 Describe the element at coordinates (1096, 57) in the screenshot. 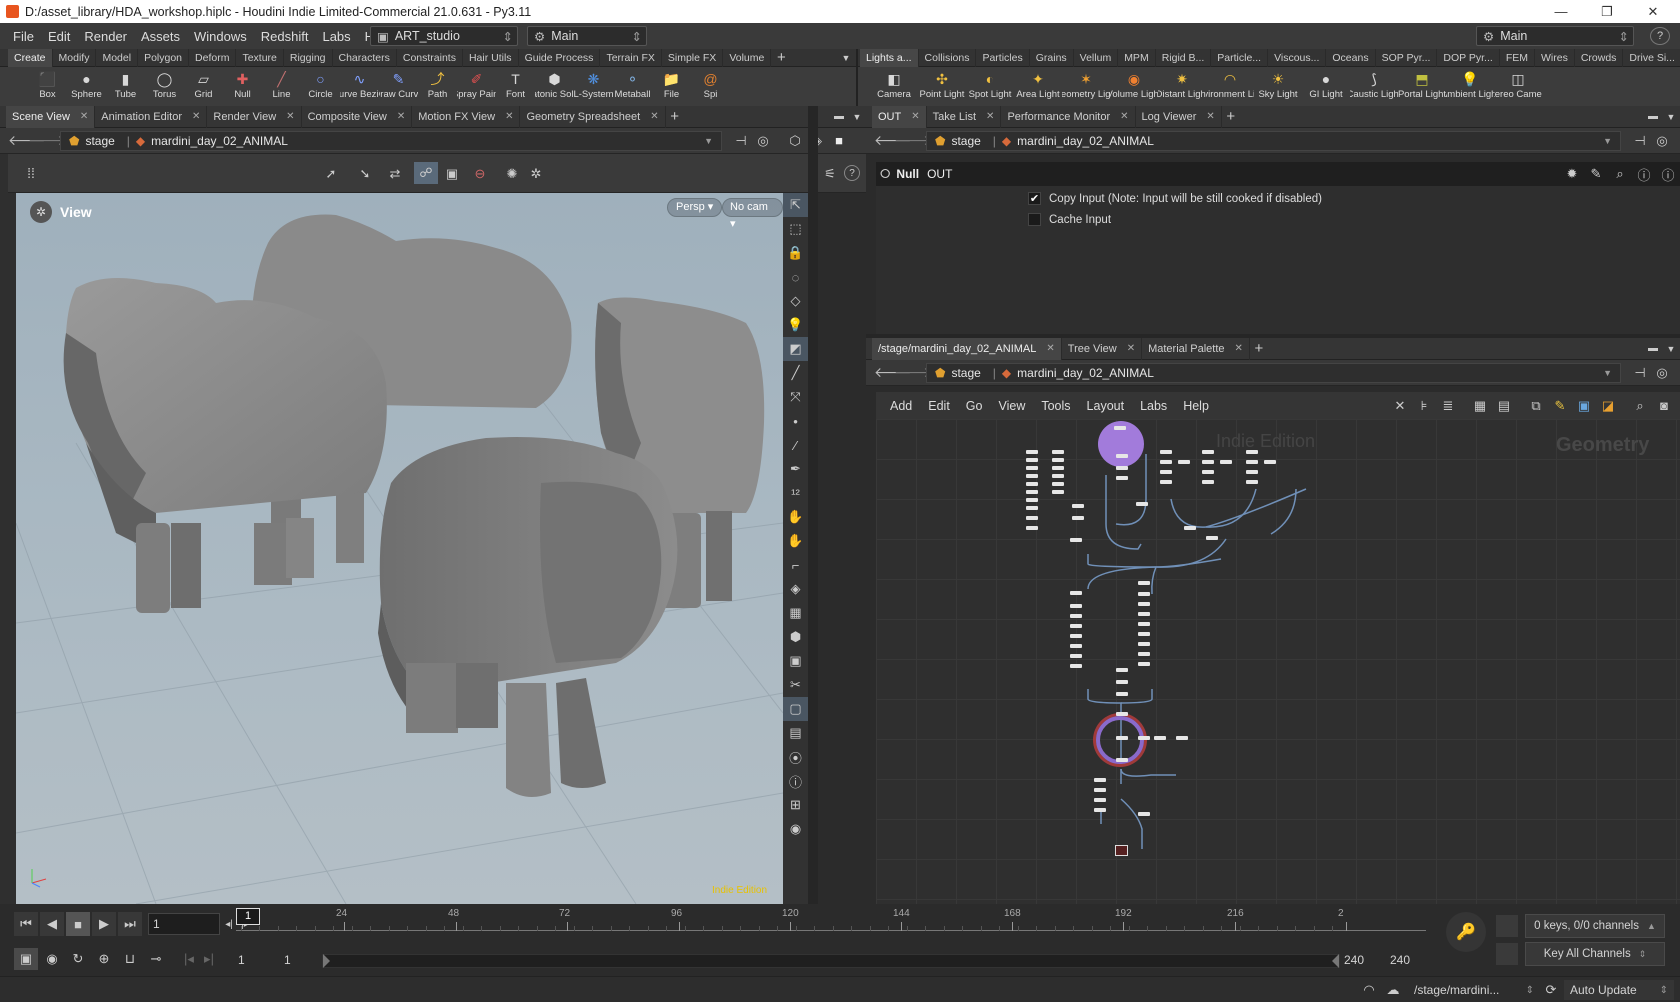

I see `shelf-tab-vellum: Vellum` at that location.